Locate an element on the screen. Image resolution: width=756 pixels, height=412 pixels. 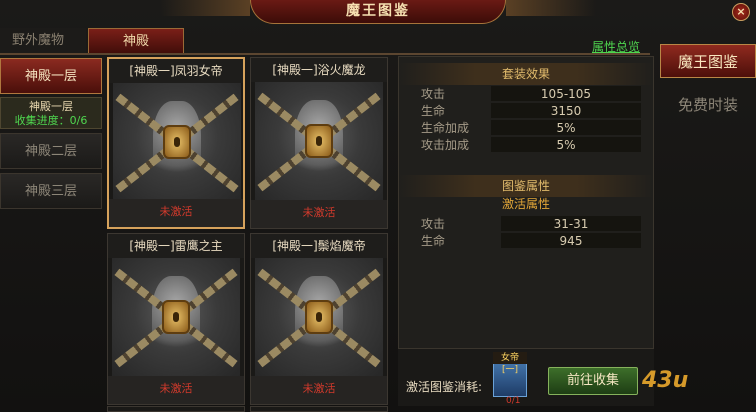
stat-value: 945 is located at coordinates (571, 240).